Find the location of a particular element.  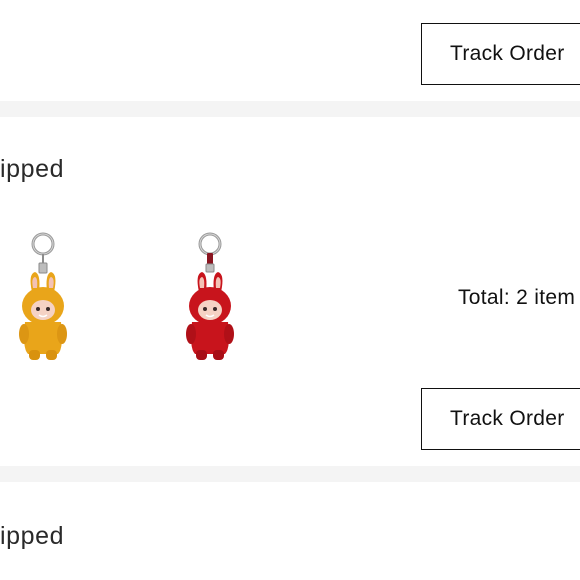

yellow-bunny-keychain-image is located at coordinates (43, 296).